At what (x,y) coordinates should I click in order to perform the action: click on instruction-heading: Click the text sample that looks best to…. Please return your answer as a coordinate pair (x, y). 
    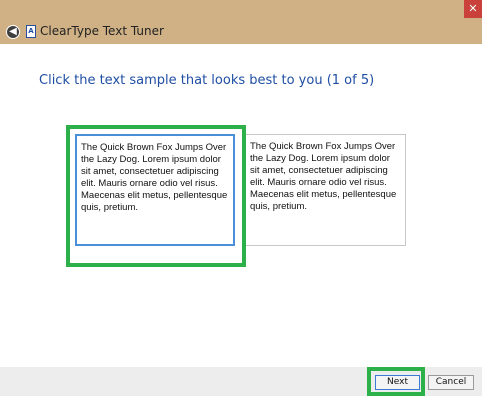
    Looking at the image, I should click on (207, 80).